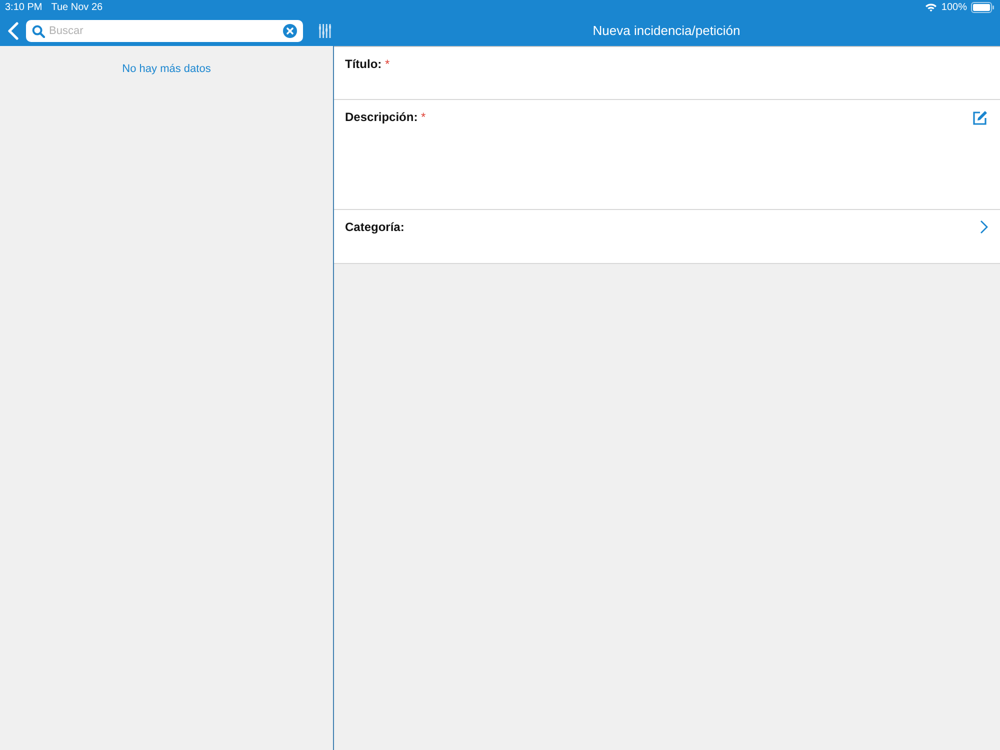  Describe the element at coordinates (23, 7) in the screenshot. I see `status-time: 3:10 PM` at that location.